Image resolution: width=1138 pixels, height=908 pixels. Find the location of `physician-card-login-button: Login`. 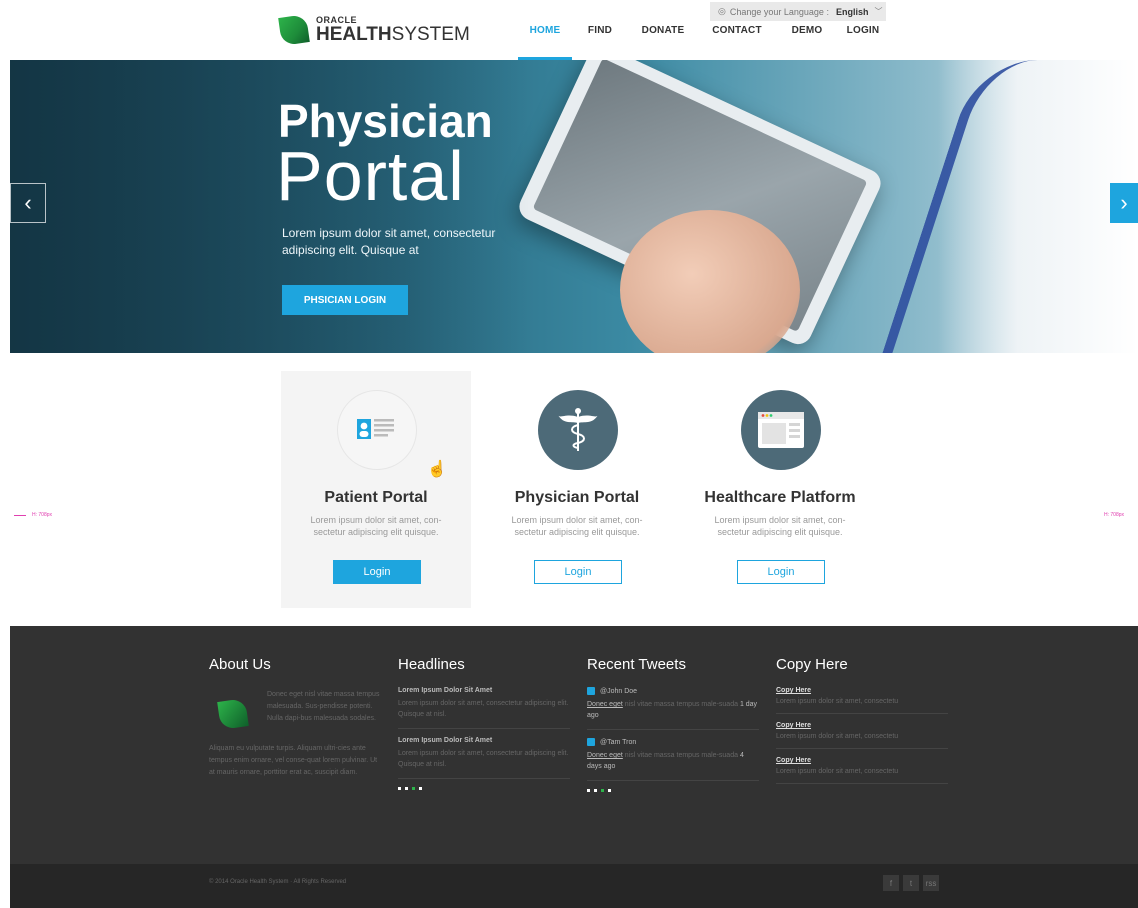

physician-card-login-button: Login is located at coordinates (578, 572).